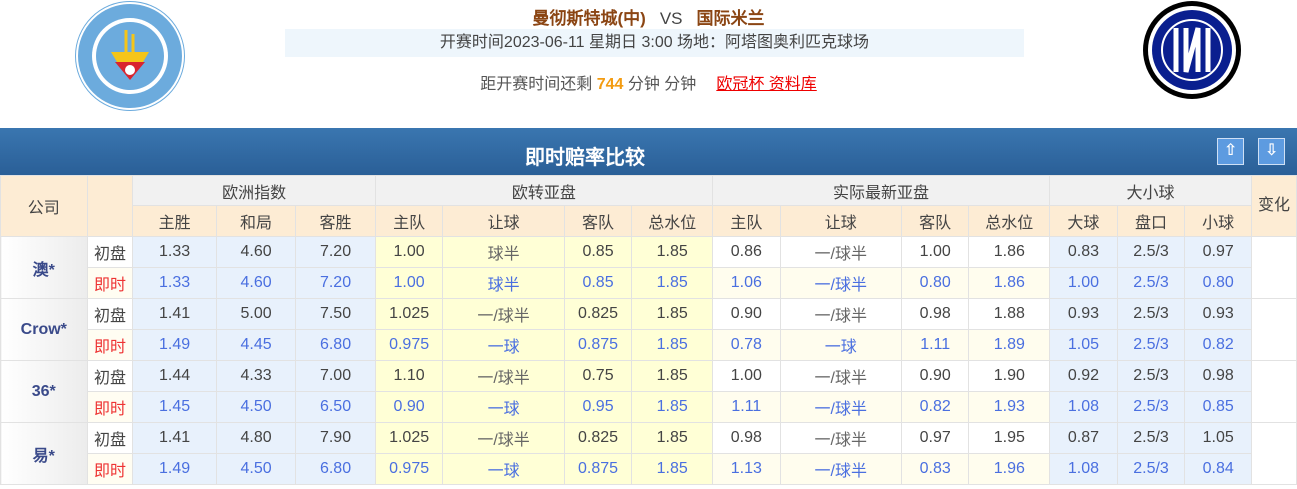 This screenshot has width=1297, height=489. I want to click on away-team: 国际米兰, so click(731, 18).